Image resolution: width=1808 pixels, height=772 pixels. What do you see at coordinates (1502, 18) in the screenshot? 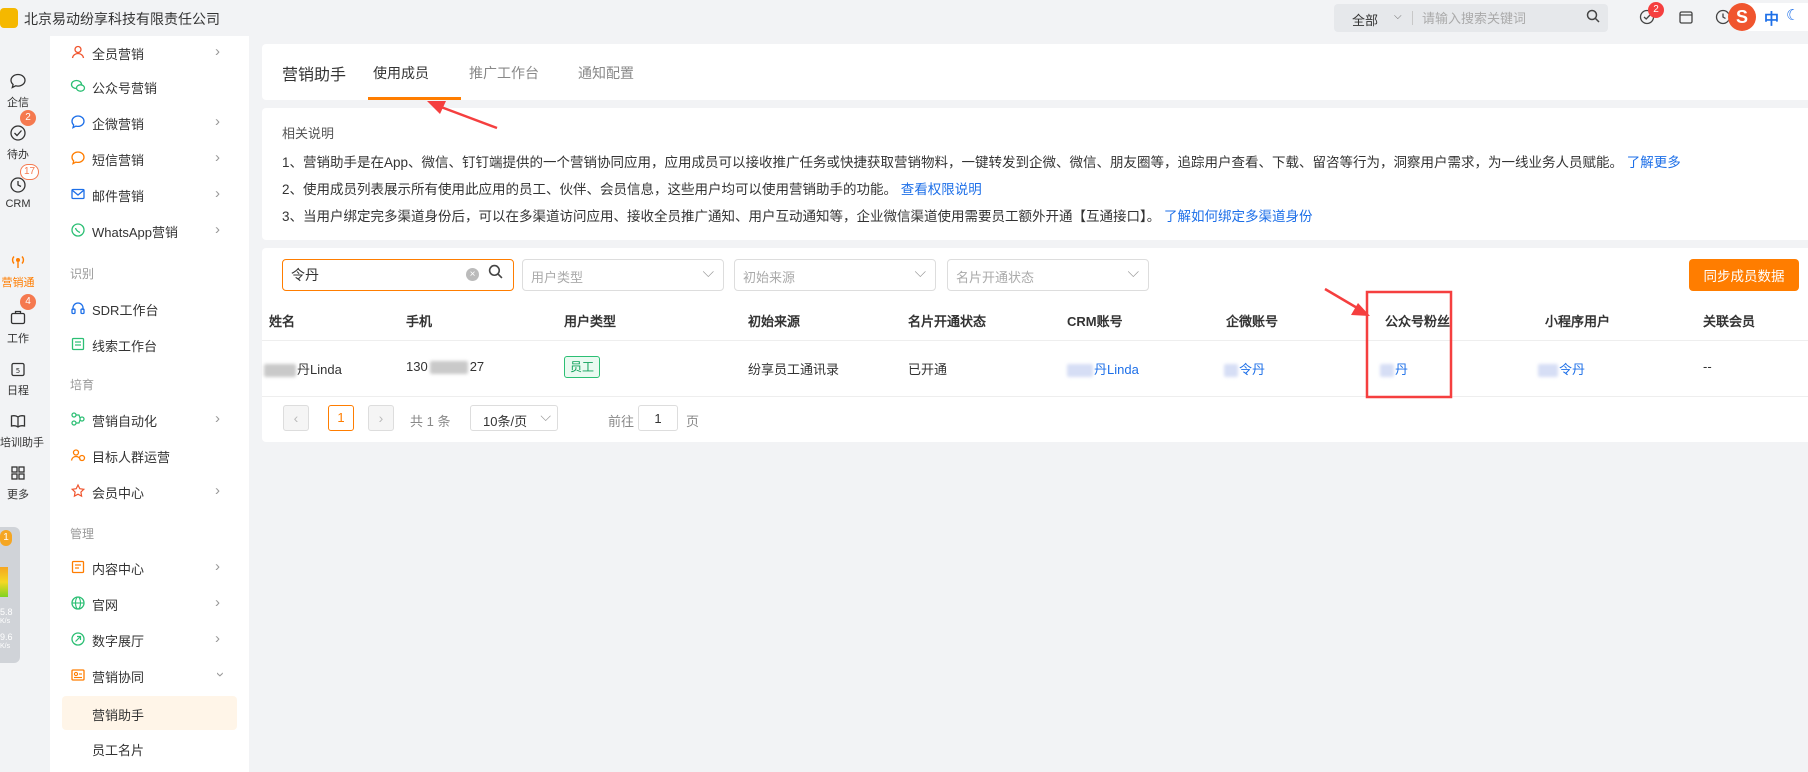
I see `search-input` at bounding box center [1502, 18].